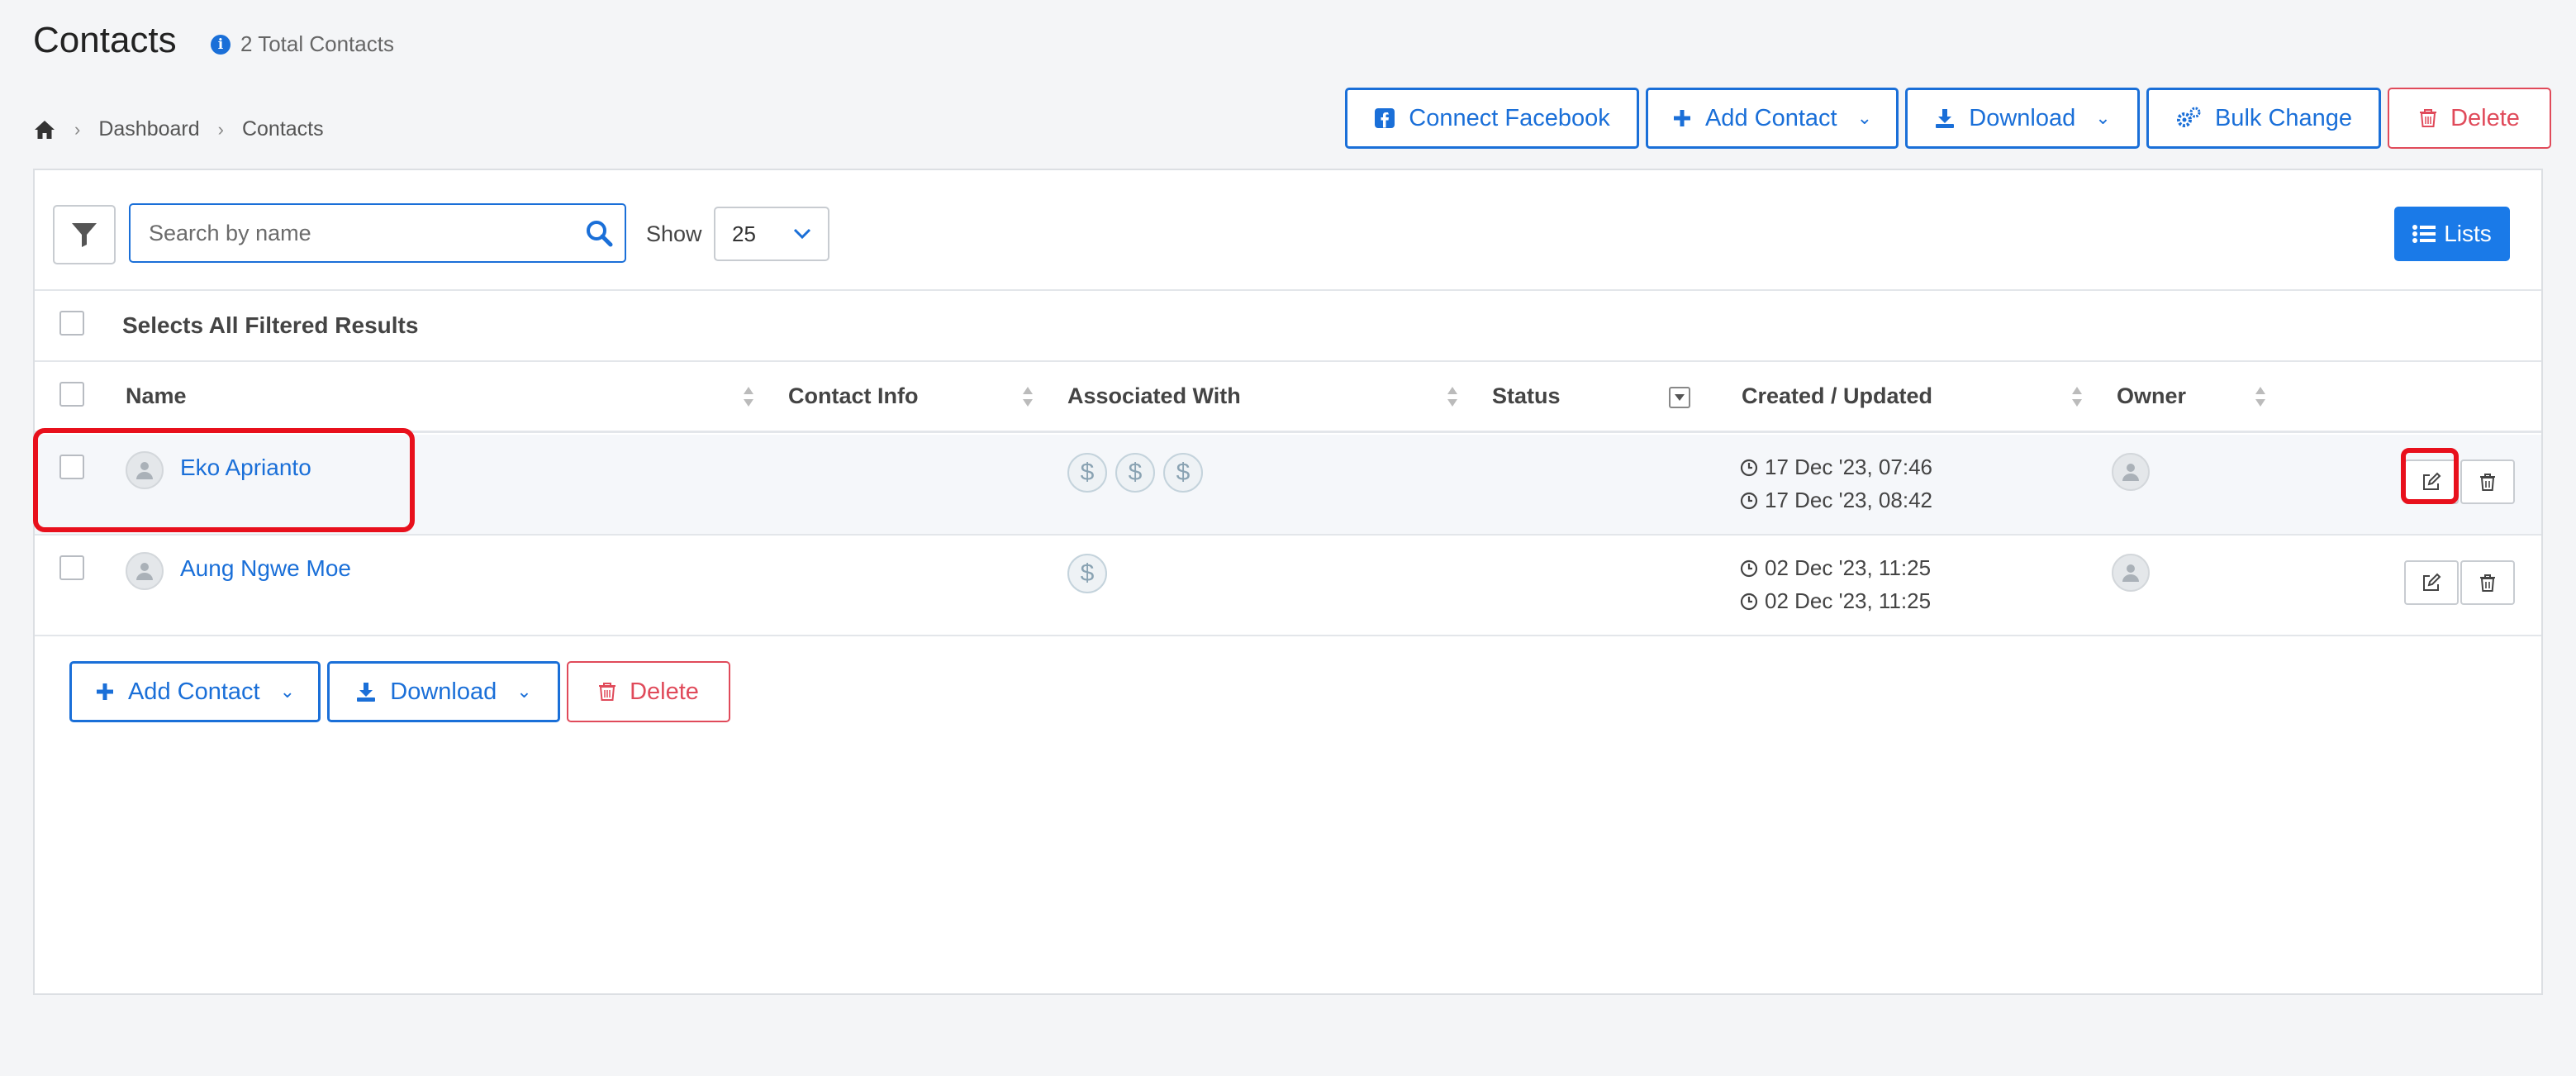  I want to click on status-filter-dropdown, so click(1679, 397).